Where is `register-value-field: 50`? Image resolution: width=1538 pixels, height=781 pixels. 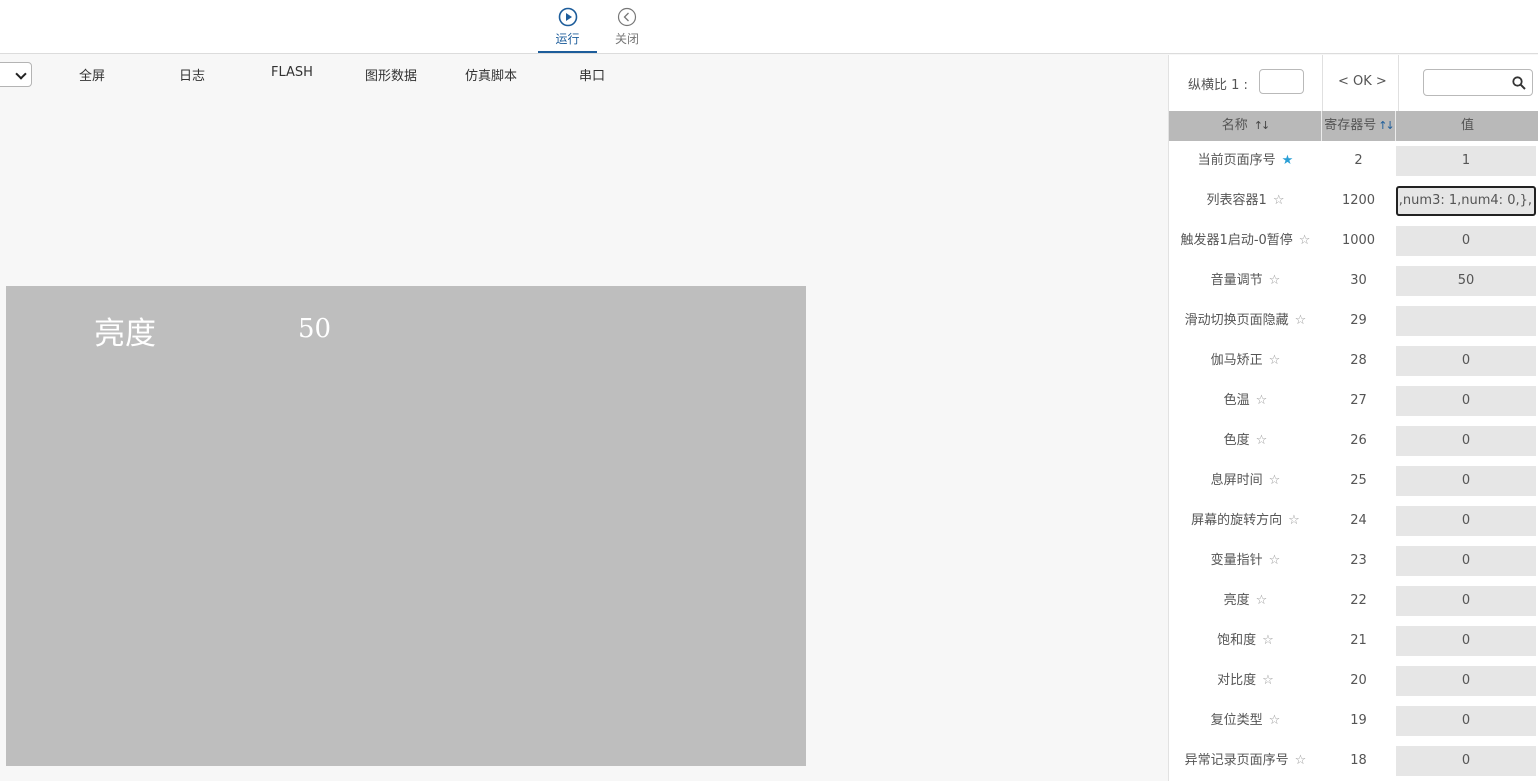
register-value-field: 50 is located at coordinates (1466, 281).